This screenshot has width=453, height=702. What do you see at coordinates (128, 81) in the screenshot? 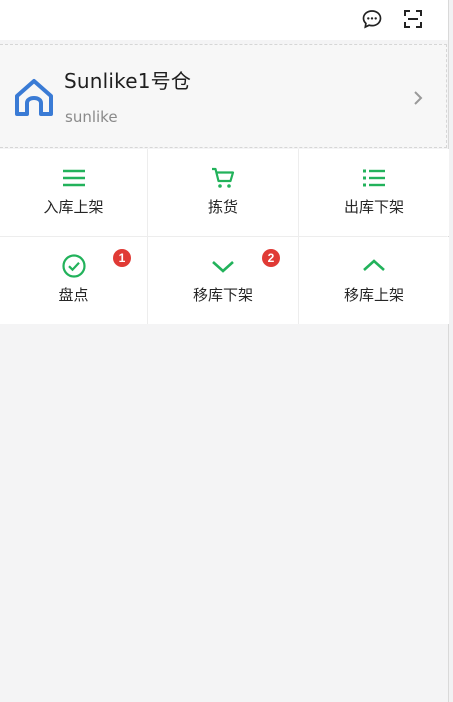
I see `warehouse-name: Sunlike1号仓` at bounding box center [128, 81].